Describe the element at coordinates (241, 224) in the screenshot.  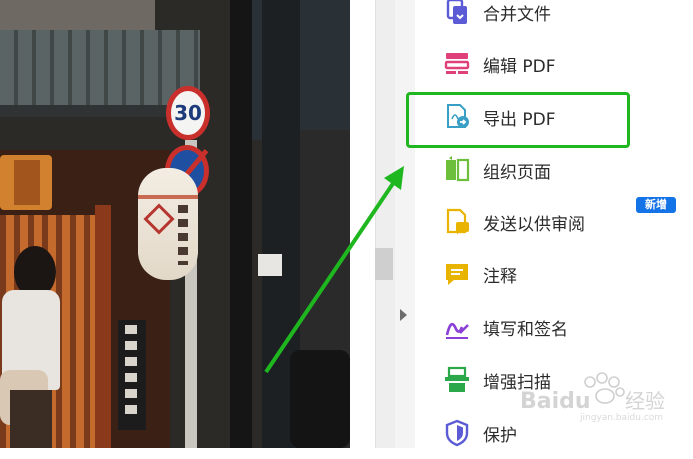
I see `utility-pole` at that location.